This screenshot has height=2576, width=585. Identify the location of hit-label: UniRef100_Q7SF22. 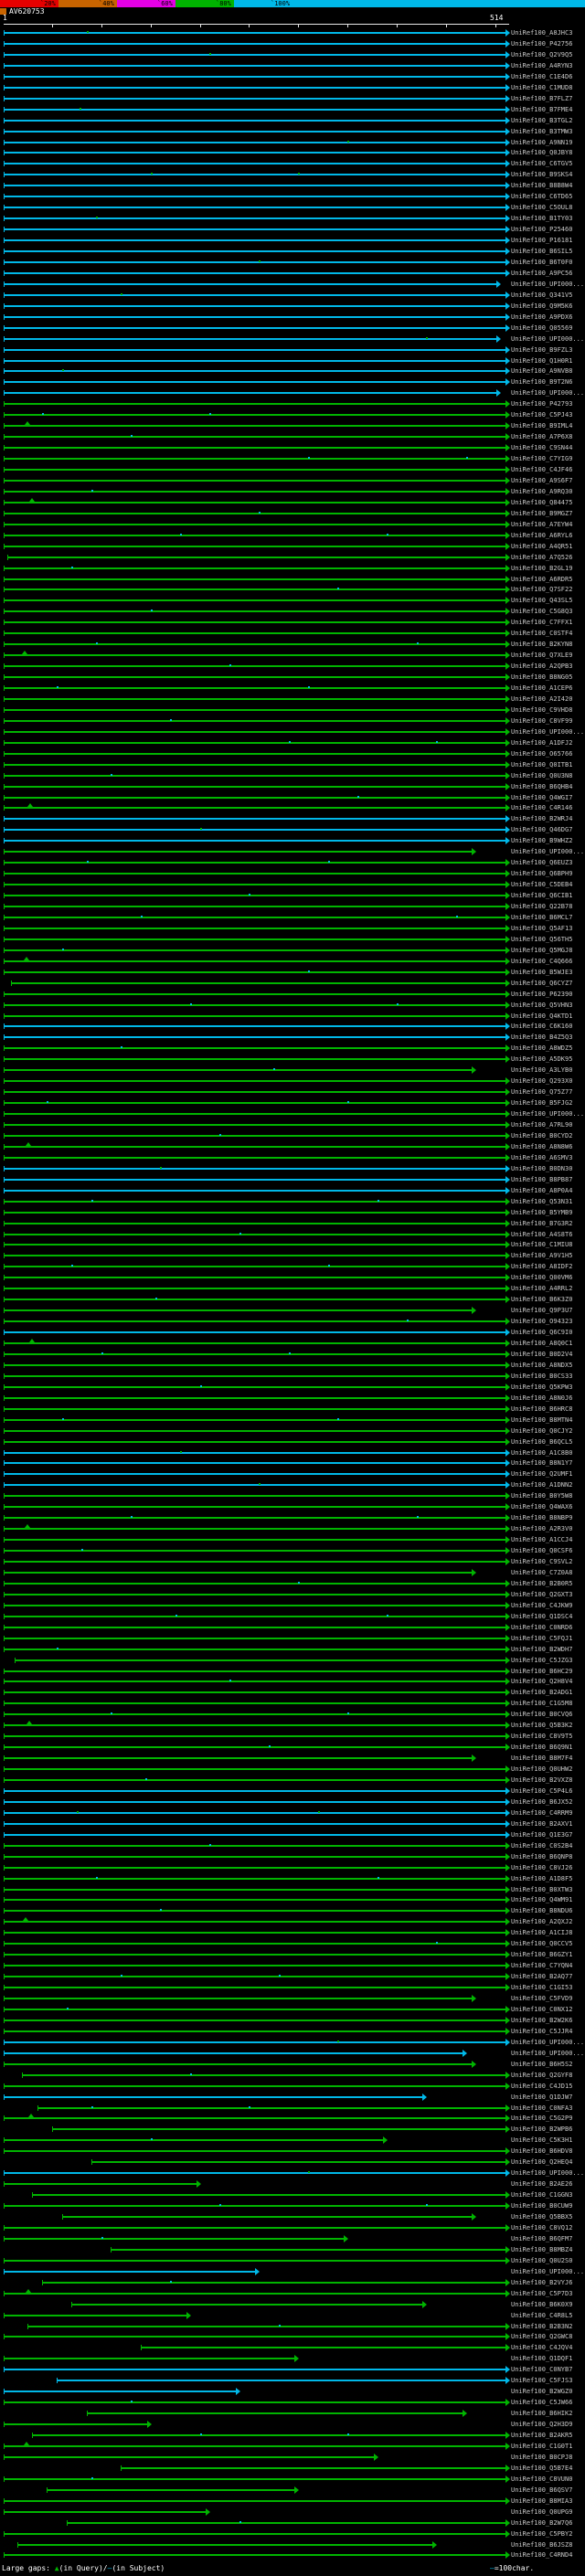
(541, 589).